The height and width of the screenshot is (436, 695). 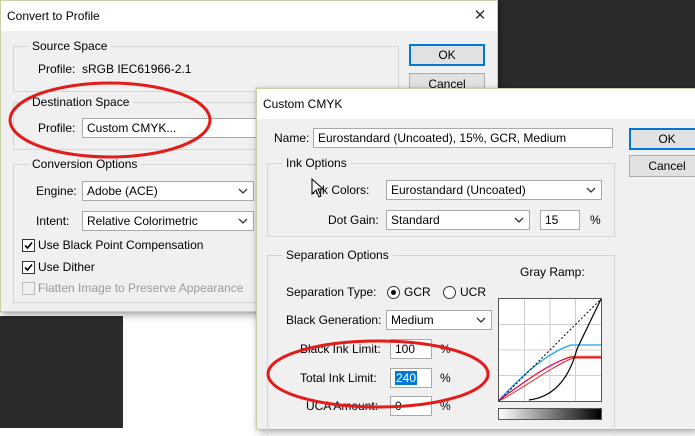 What do you see at coordinates (85, 164) in the screenshot?
I see `conversion-options-legend: Conversion Options` at bounding box center [85, 164].